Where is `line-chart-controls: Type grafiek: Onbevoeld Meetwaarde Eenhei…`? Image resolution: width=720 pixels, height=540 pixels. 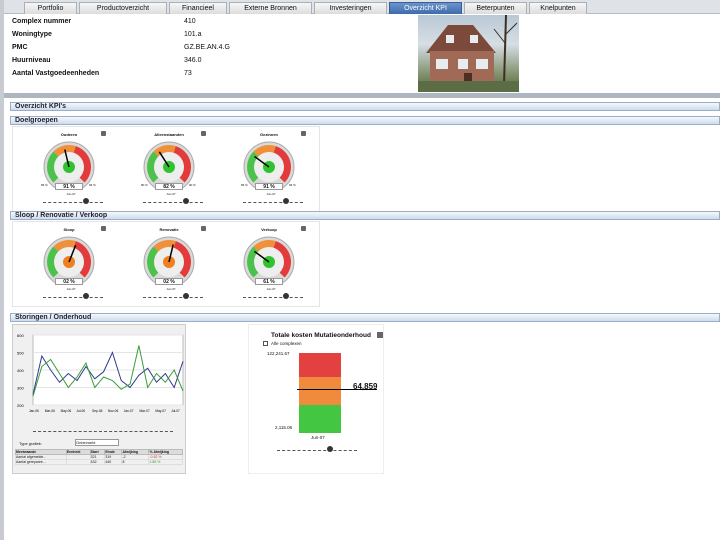 line-chart-controls: Type grafiek: Onbevoeld Meetwaarde Eenhei… is located at coordinates (100, 450).